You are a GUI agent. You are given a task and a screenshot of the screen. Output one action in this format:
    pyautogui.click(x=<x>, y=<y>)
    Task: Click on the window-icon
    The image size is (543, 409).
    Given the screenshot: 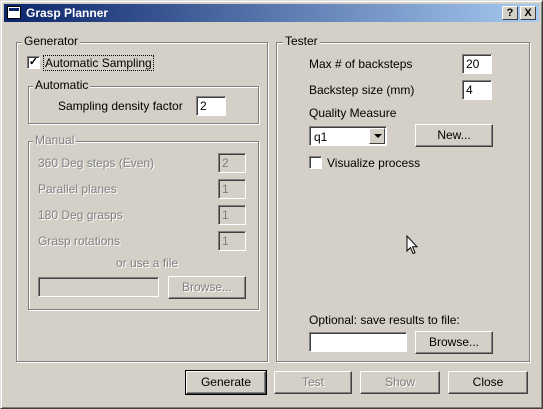 What is the action you would take?
    pyautogui.click(x=14, y=12)
    